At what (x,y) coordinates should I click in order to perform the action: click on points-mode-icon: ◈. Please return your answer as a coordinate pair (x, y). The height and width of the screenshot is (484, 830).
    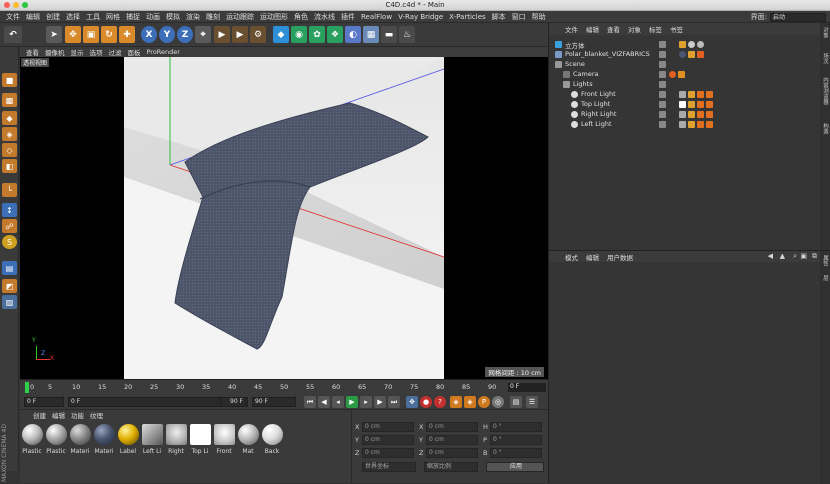
    Looking at the image, I should click on (9, 134).